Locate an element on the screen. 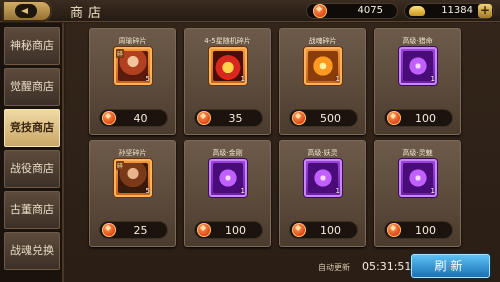  item-price: 25 is located at coordinates (140, 230).